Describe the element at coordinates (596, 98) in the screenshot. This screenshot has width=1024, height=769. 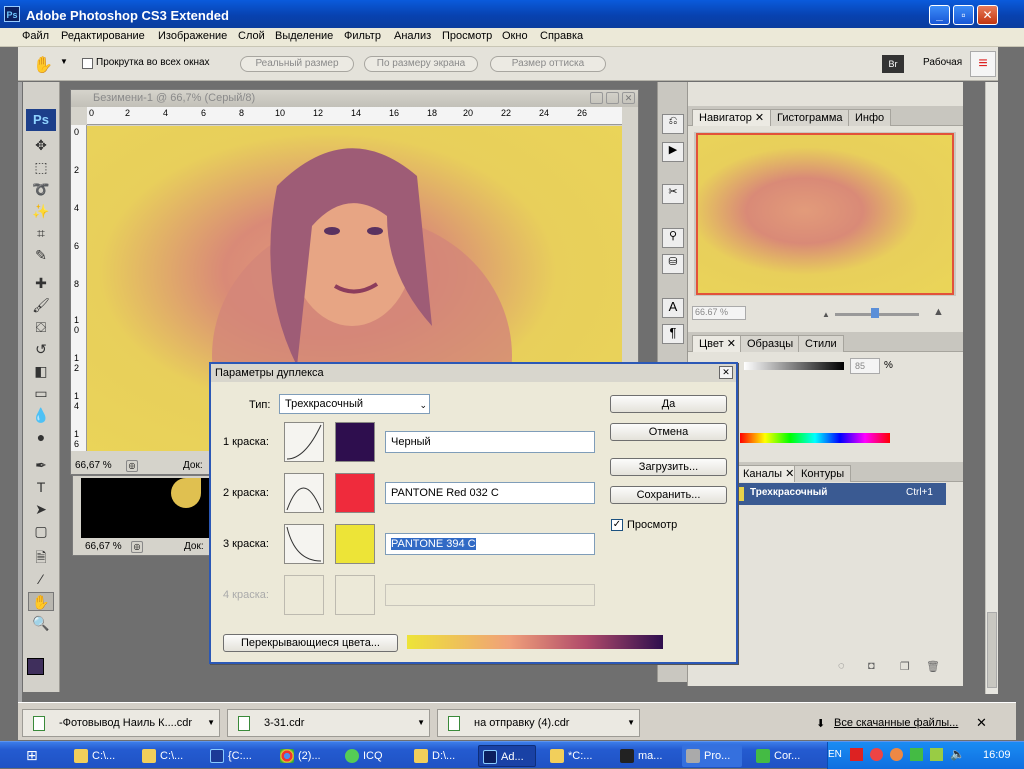
I see `doc-minimize-button` at that location.